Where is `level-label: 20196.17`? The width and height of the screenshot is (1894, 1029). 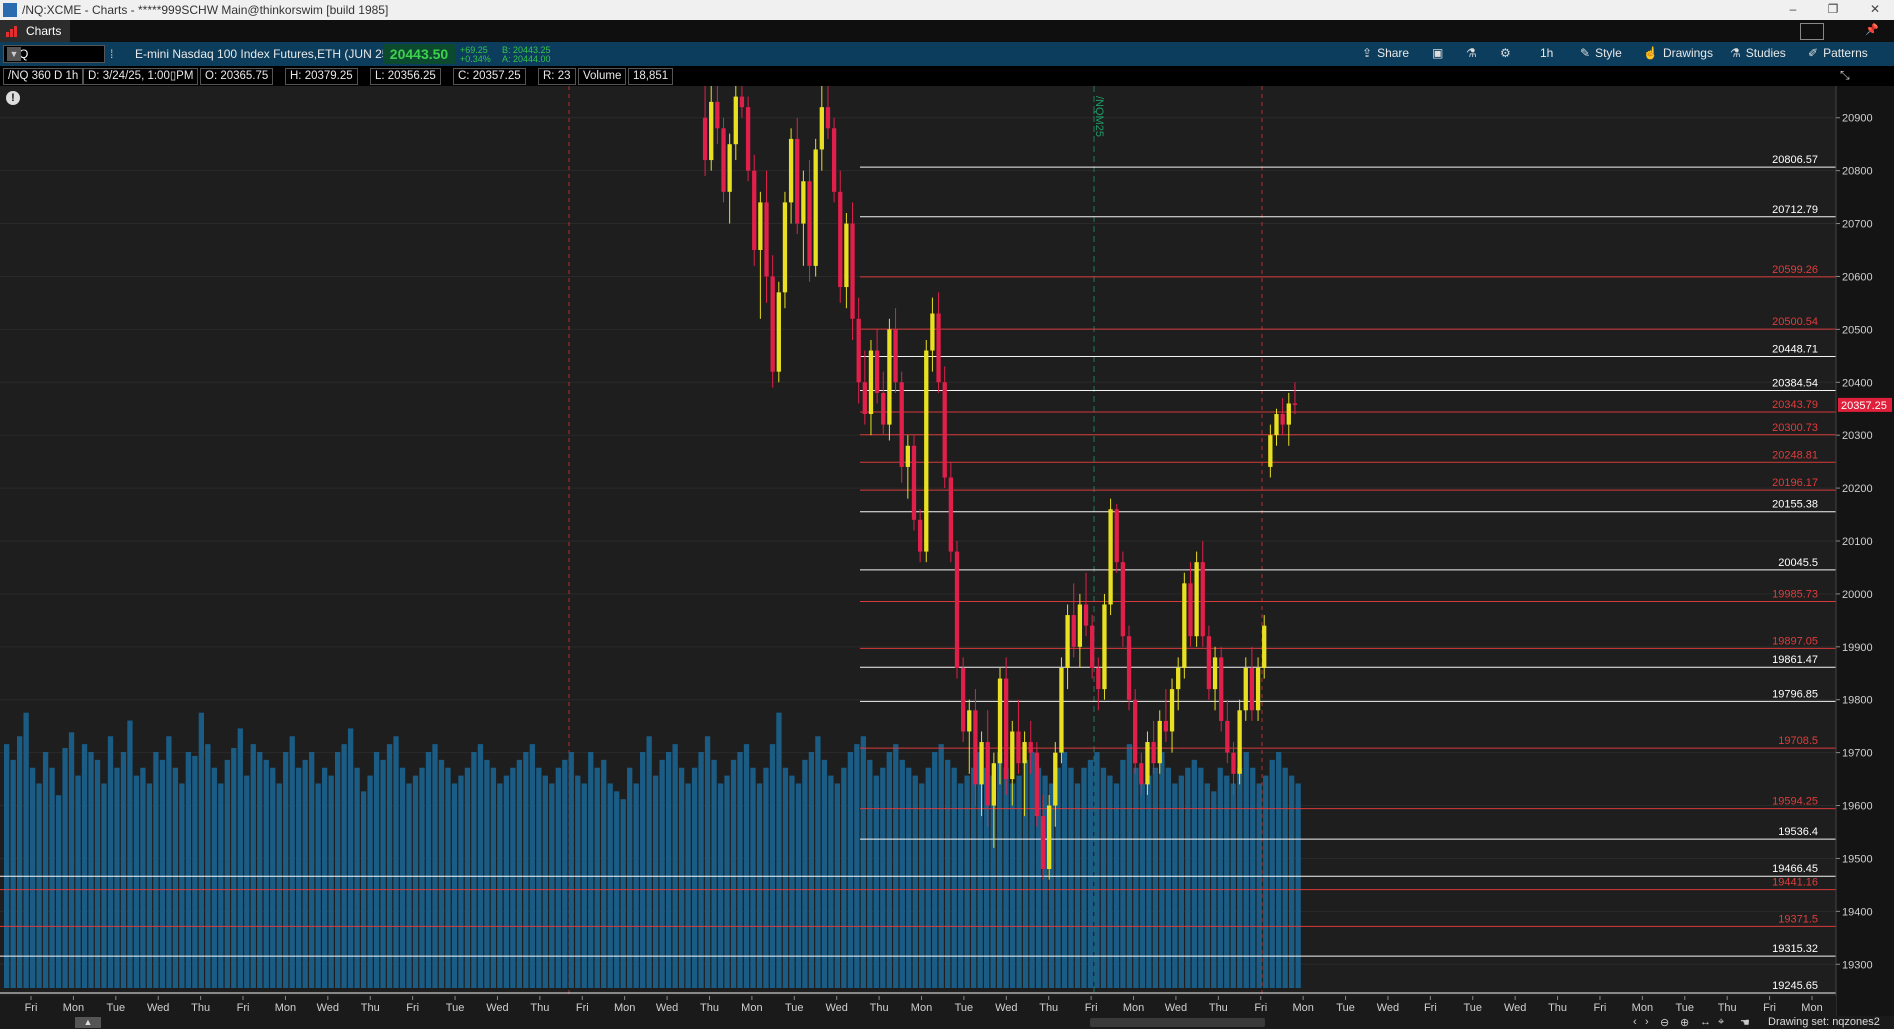 level-label: 20196.17 is located at coordinates (1795, 483).